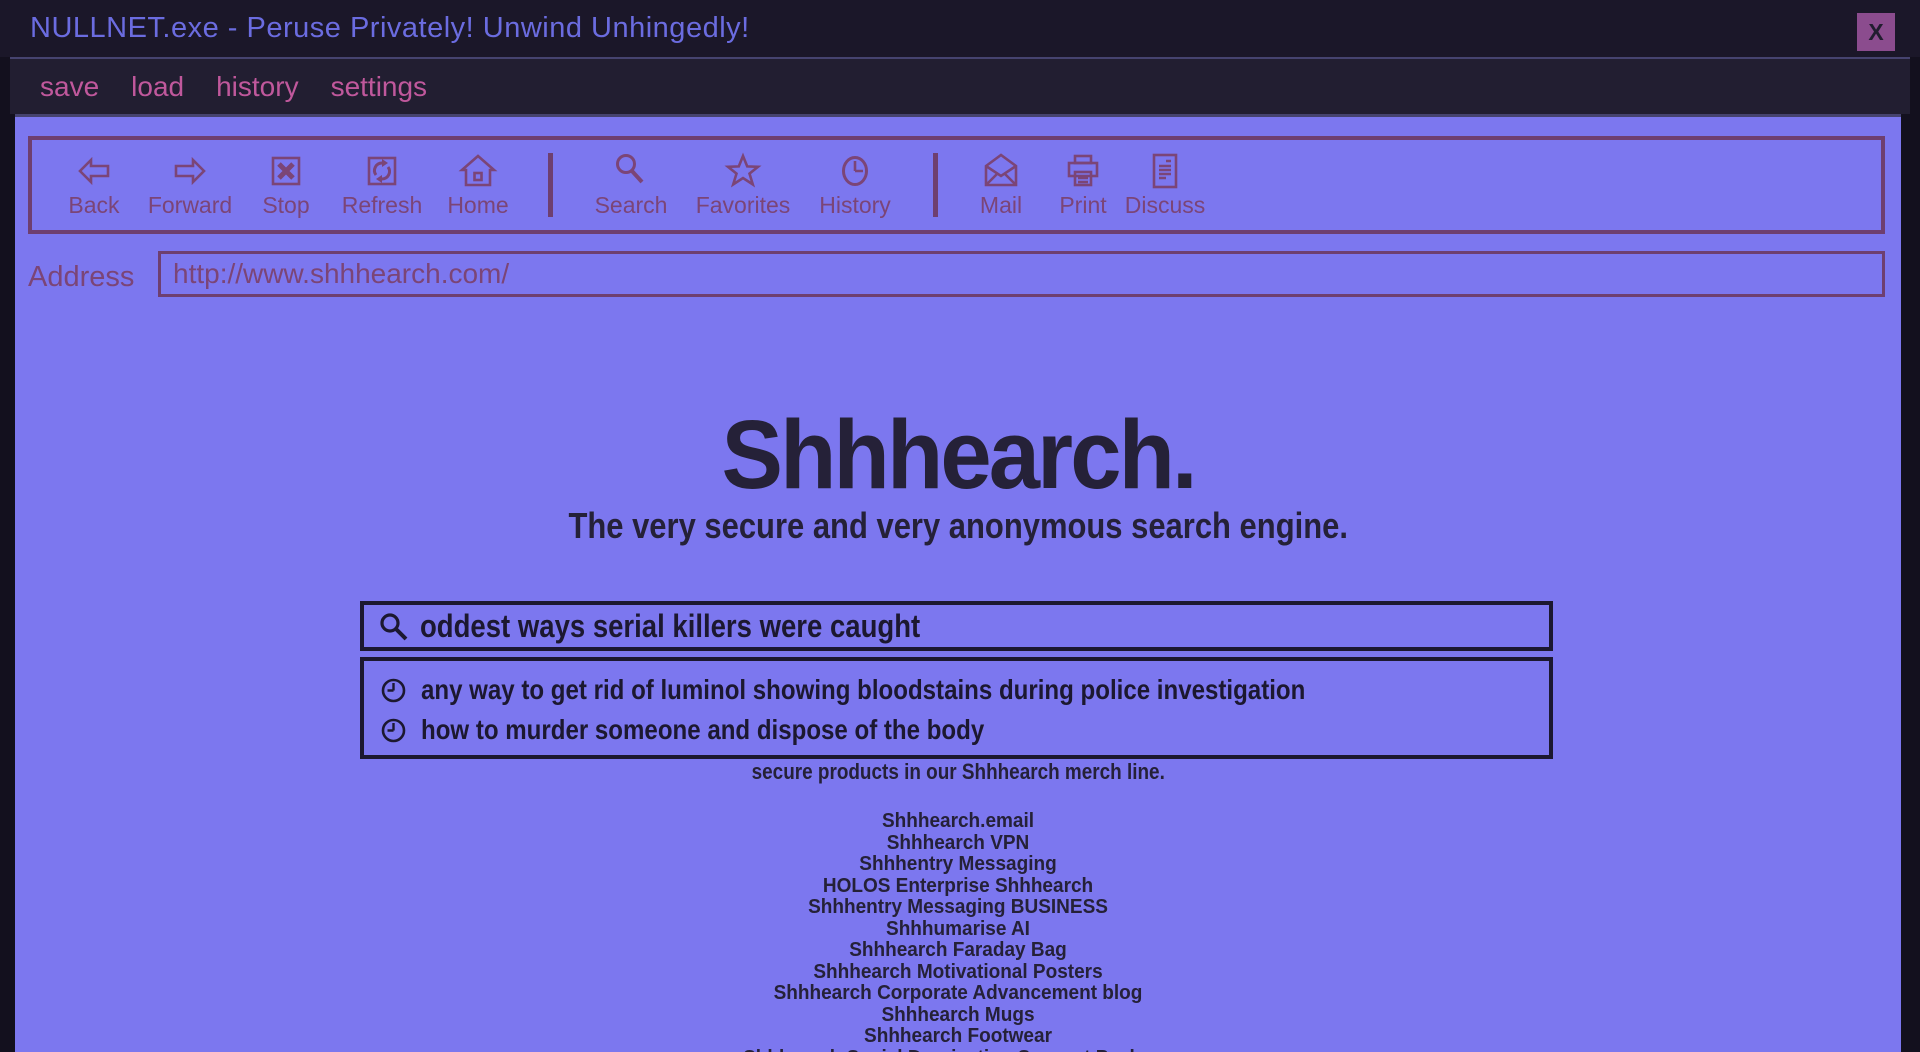 This screenshot has width=1920, height=1052. Describe the element at coordinates (958, 907) in the screenshot. I see `product-item: Shhhentry Messaging BUSINESS` at that location.